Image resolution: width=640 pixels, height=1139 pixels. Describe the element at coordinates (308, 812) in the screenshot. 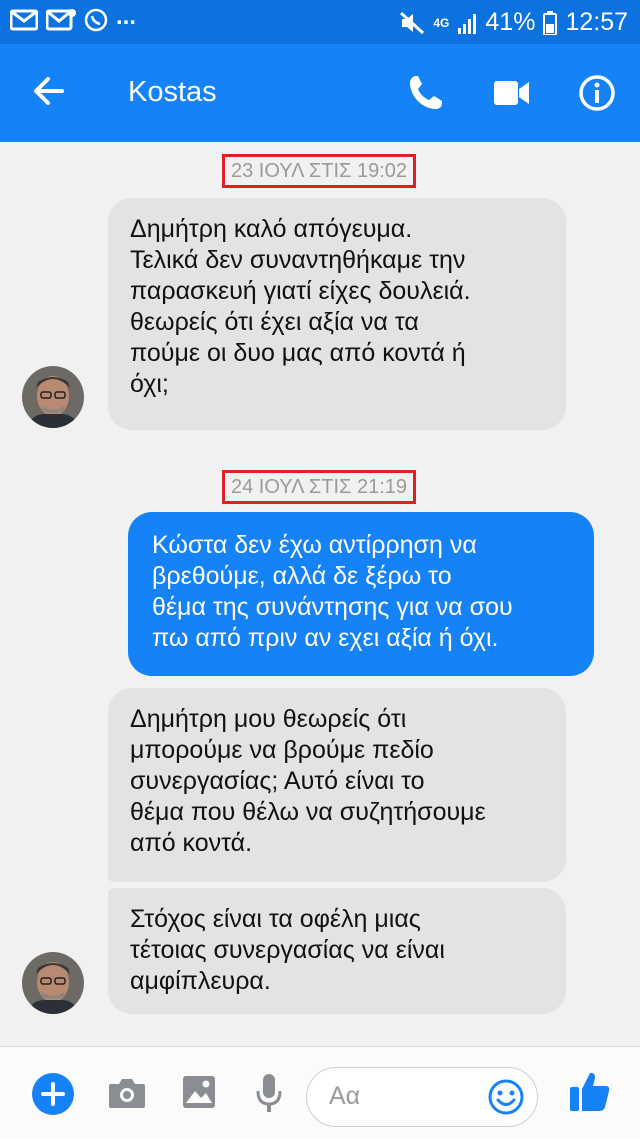

I see `message-line: θέμα που θέλω να συζητήσουμε` at that location.